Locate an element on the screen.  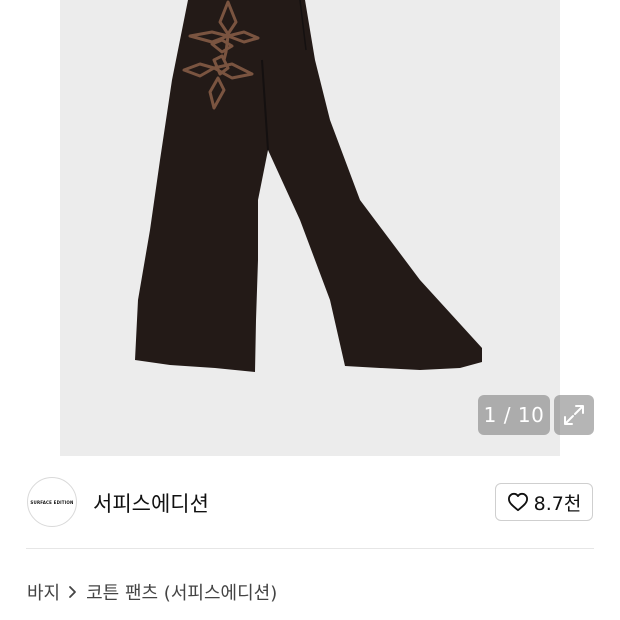
seller-logo-avatar: SURFACE EDITION is located at coordinates (52, 502).